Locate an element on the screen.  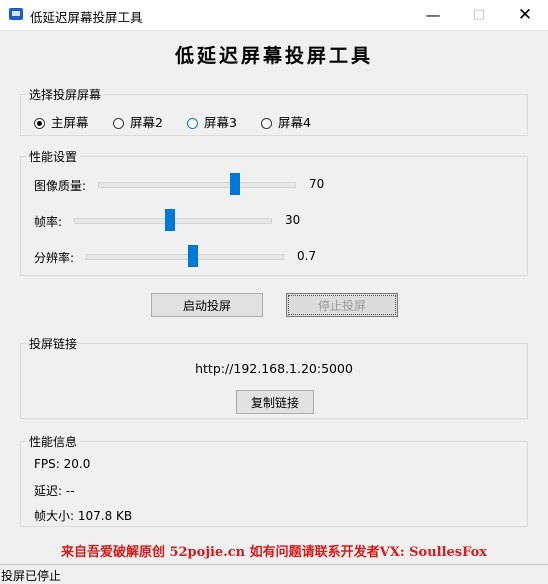
frame-rate-value: 30 is located at coordinates (293, 220).